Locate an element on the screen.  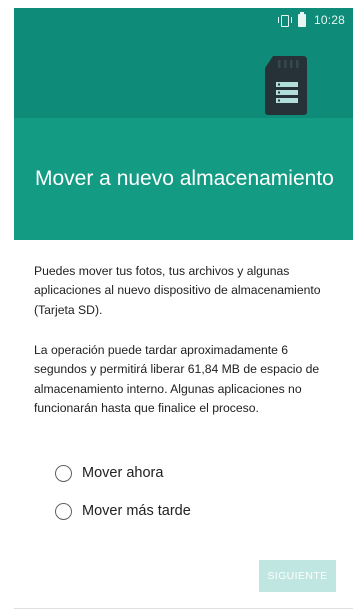
bottom-divider is located at coordinates (183, 608).